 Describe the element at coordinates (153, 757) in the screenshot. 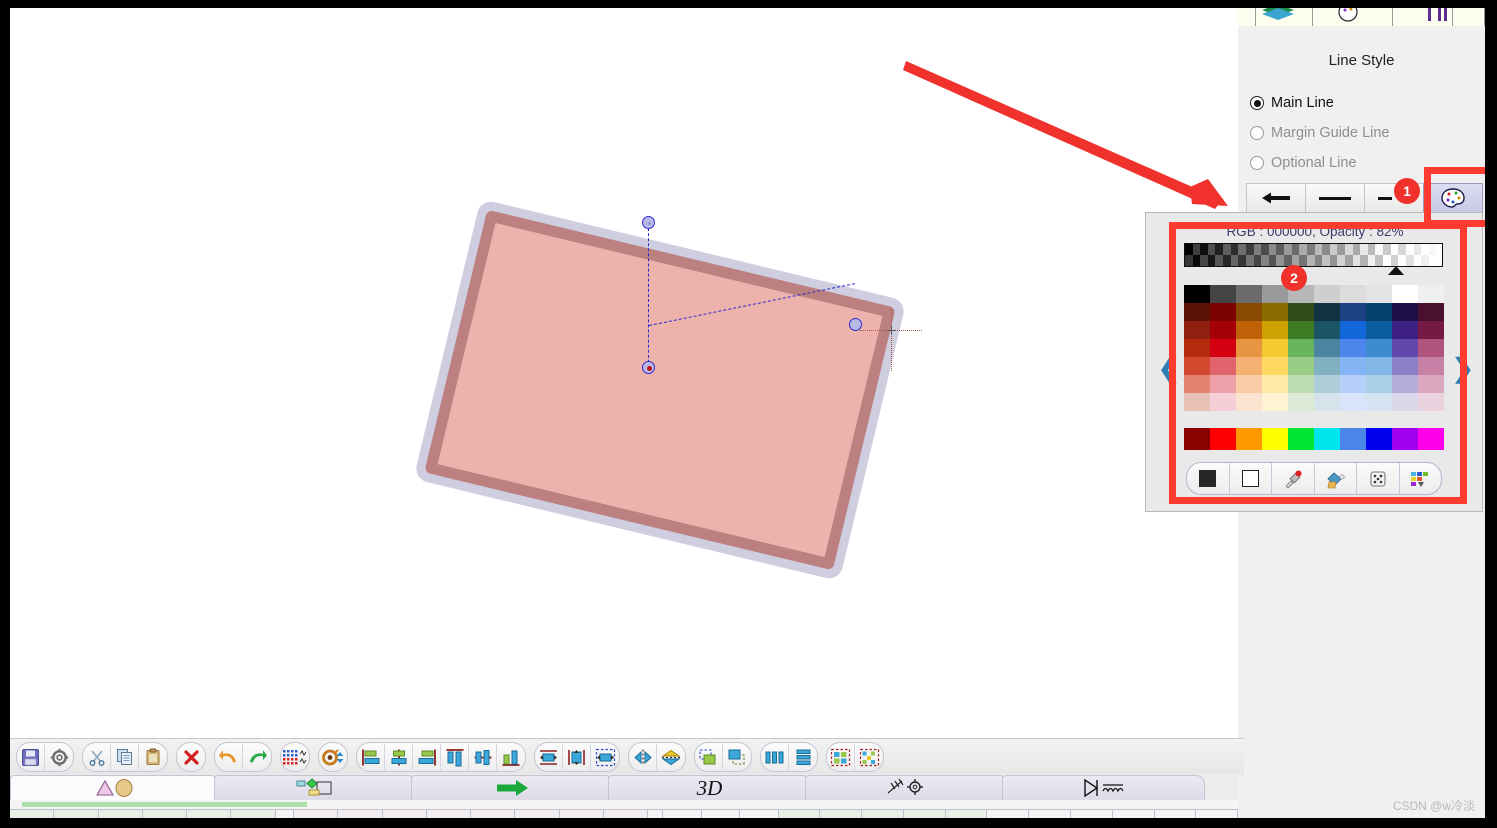

I see `paste-button` at that location.